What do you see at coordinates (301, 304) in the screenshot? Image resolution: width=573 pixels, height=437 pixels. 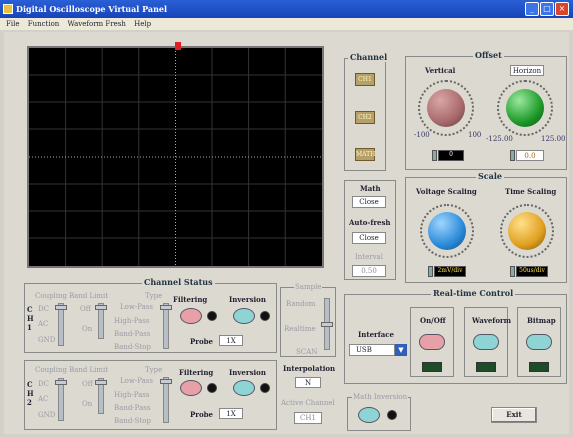 I see `sample-random: Random` at bounding box center [301, 304].